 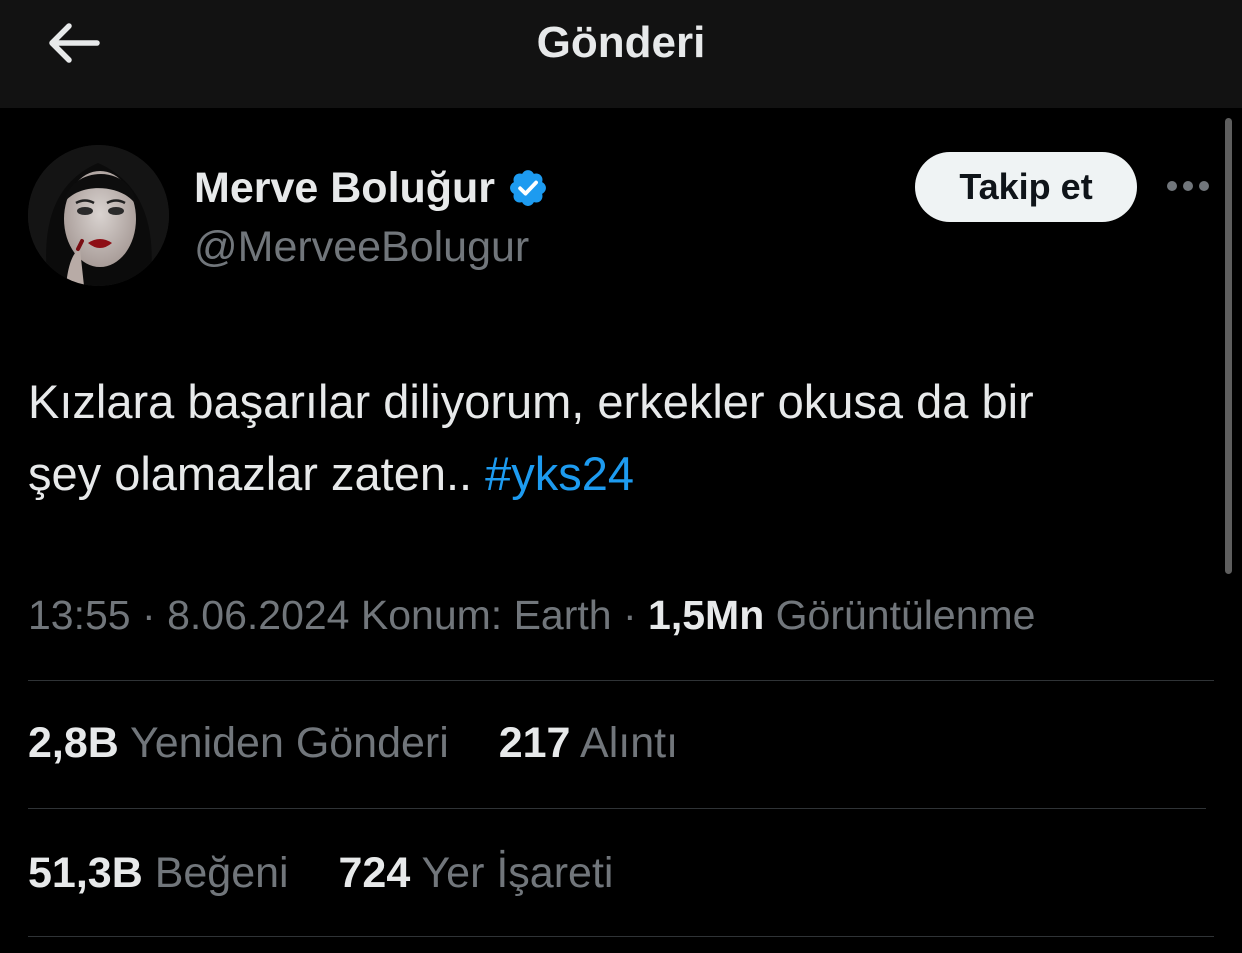 I want to click on verified-badge-icon, so click(x=528, y=188).